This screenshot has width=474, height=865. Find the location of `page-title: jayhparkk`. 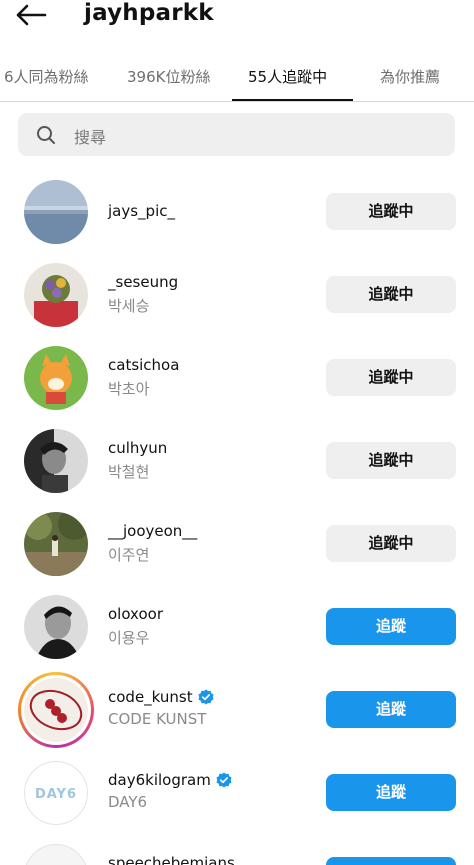

page-title: jayhparkk is located at coordinates (149, 13).